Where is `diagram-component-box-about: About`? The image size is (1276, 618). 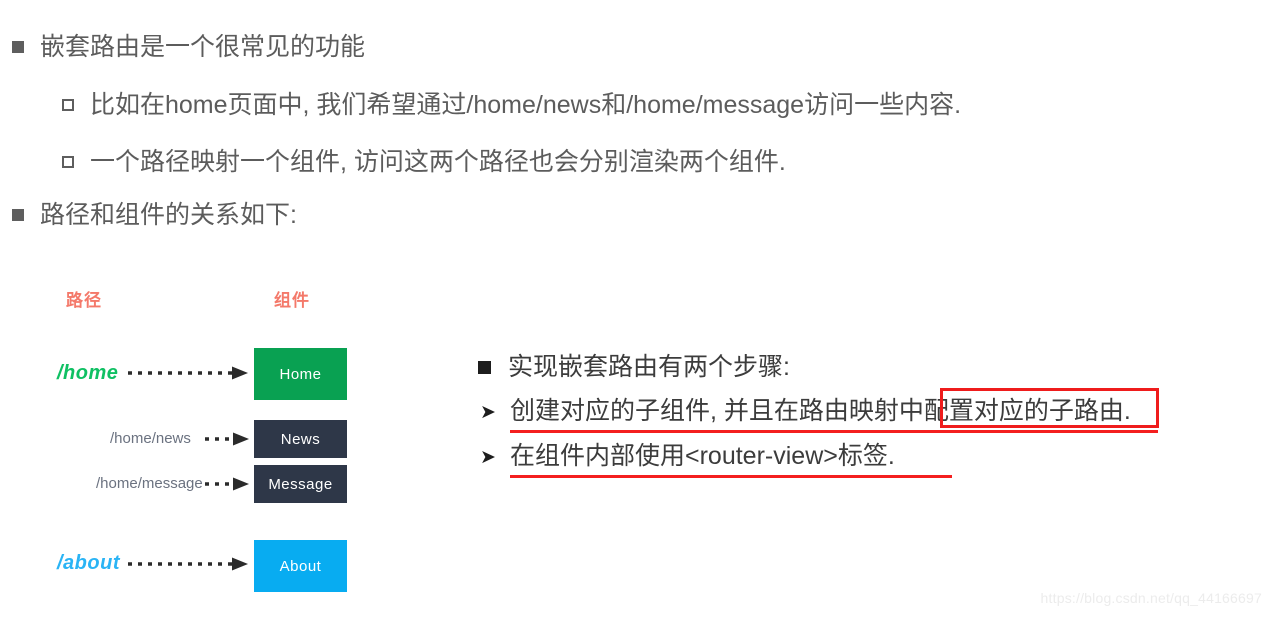
diagram-component-box-about: About is located at coordinates (300, 566).